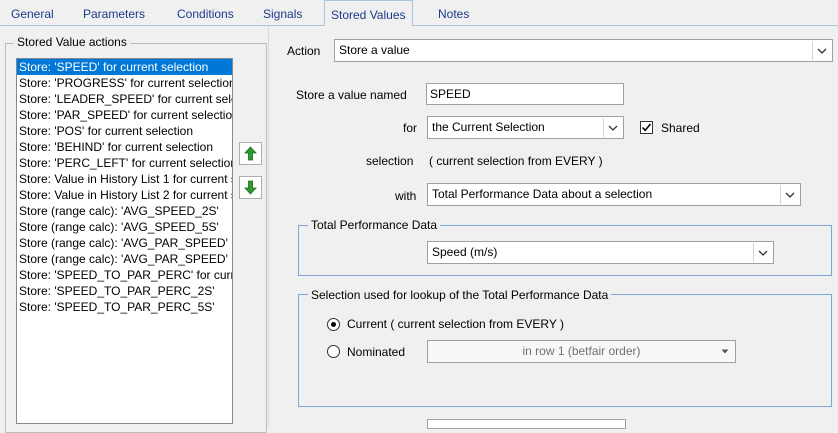 This screenshot has width=838, height=433. I want to click on move-up-button, so click(250, 153).